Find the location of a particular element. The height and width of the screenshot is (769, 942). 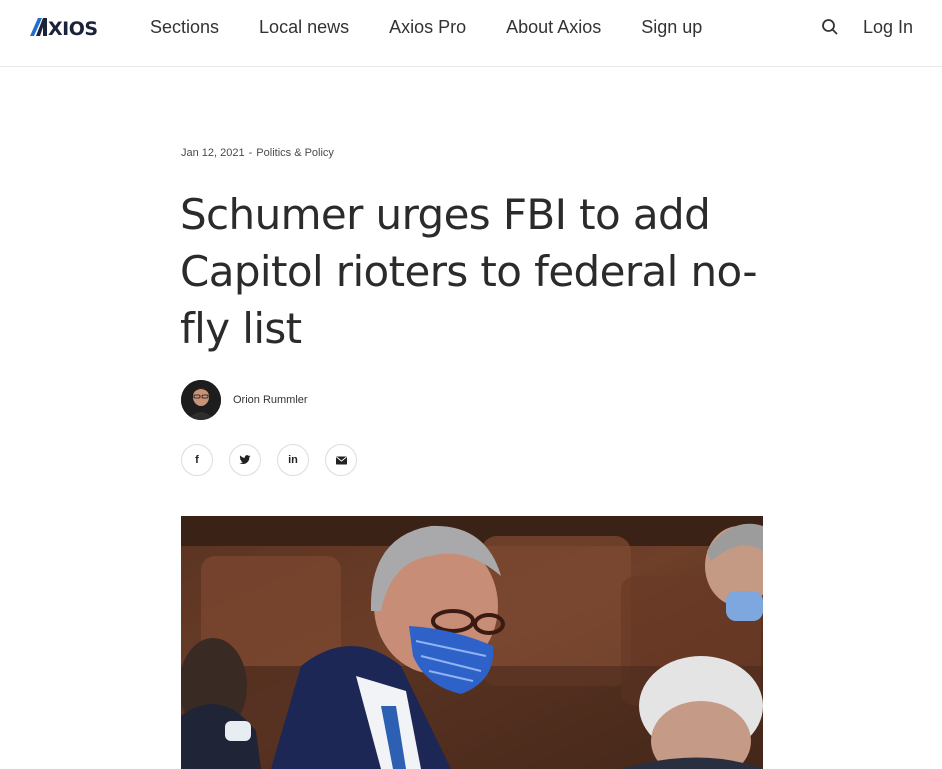

login-link: Log In is located at coordinates (888, 27).